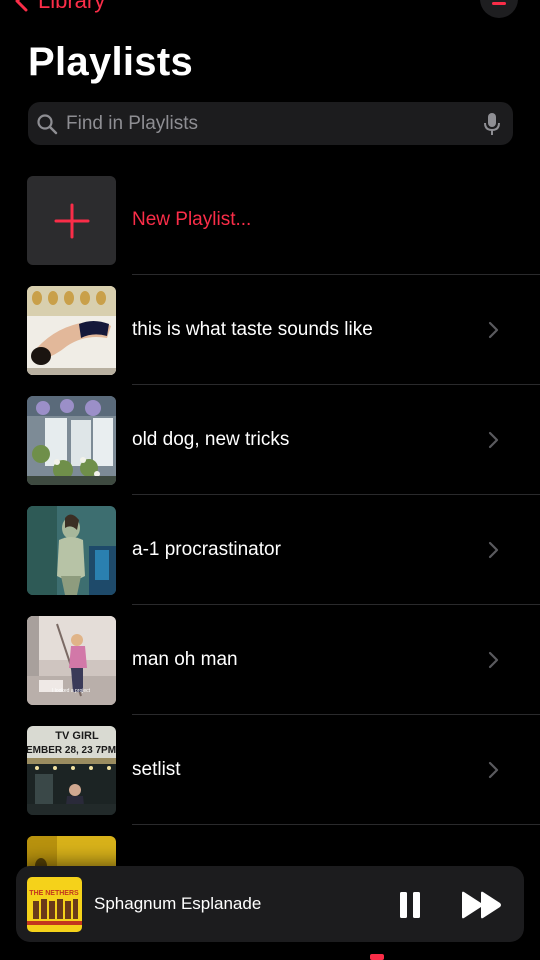 This screenshot has width=540, height=960. What do you see at coordinates (377, 957) in the screenshot?
I see `tab-bar-indicator` at bounding box center [377, 957].